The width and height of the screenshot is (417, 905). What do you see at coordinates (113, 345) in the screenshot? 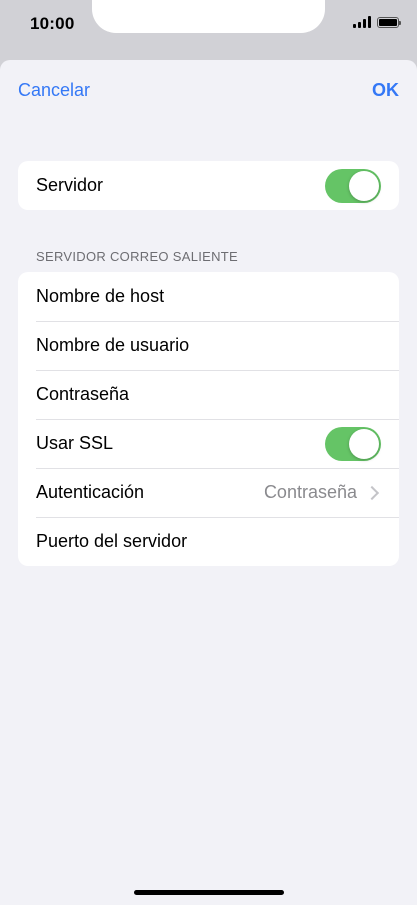
I see `username-label: Nombre de usuario` at bounding box center [113, 345].